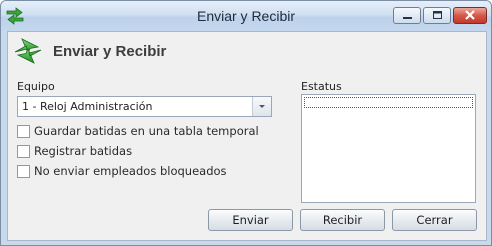 This screenshot has width=492, height=246. Describe the element at coordinates (250, 220) in the screenshot. I see `send-button: Enviar` at that location.